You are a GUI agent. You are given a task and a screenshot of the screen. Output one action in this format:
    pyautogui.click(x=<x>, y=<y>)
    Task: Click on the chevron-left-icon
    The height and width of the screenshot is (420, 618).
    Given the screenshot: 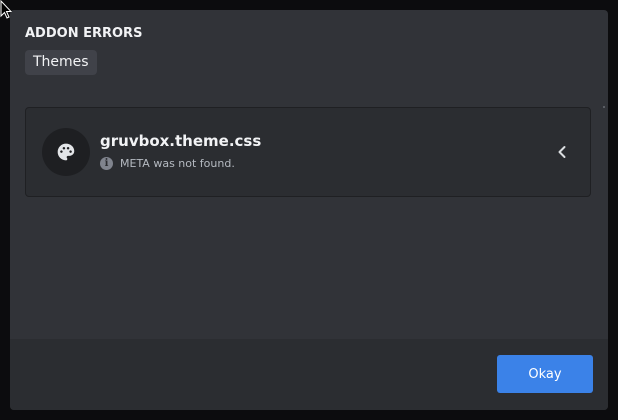 What is the action you would take?
    pyautogui.click(x=562, y=152)
    